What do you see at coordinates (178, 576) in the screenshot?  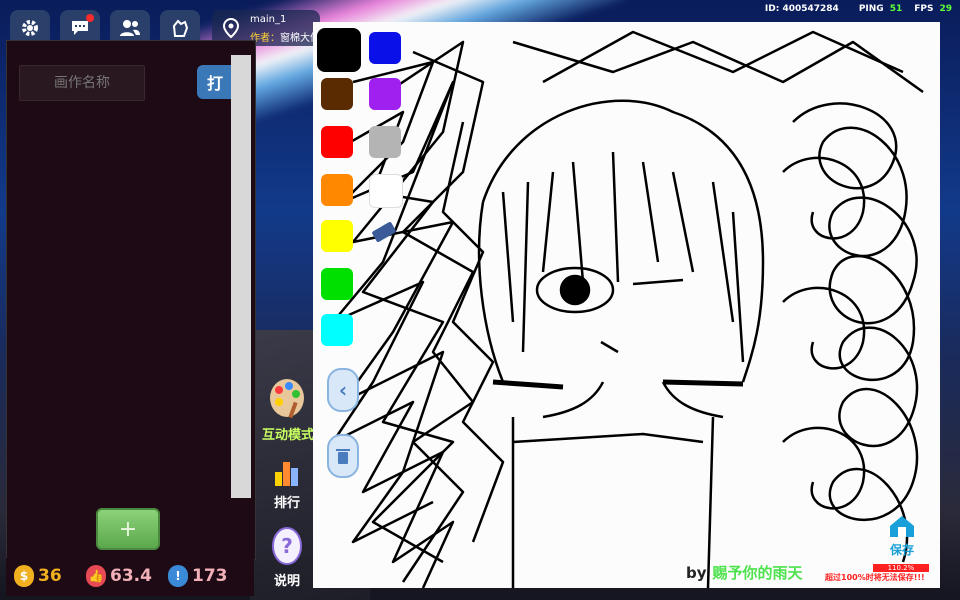 I see `exclamation-icon: !` at bounding box center [178, 576].